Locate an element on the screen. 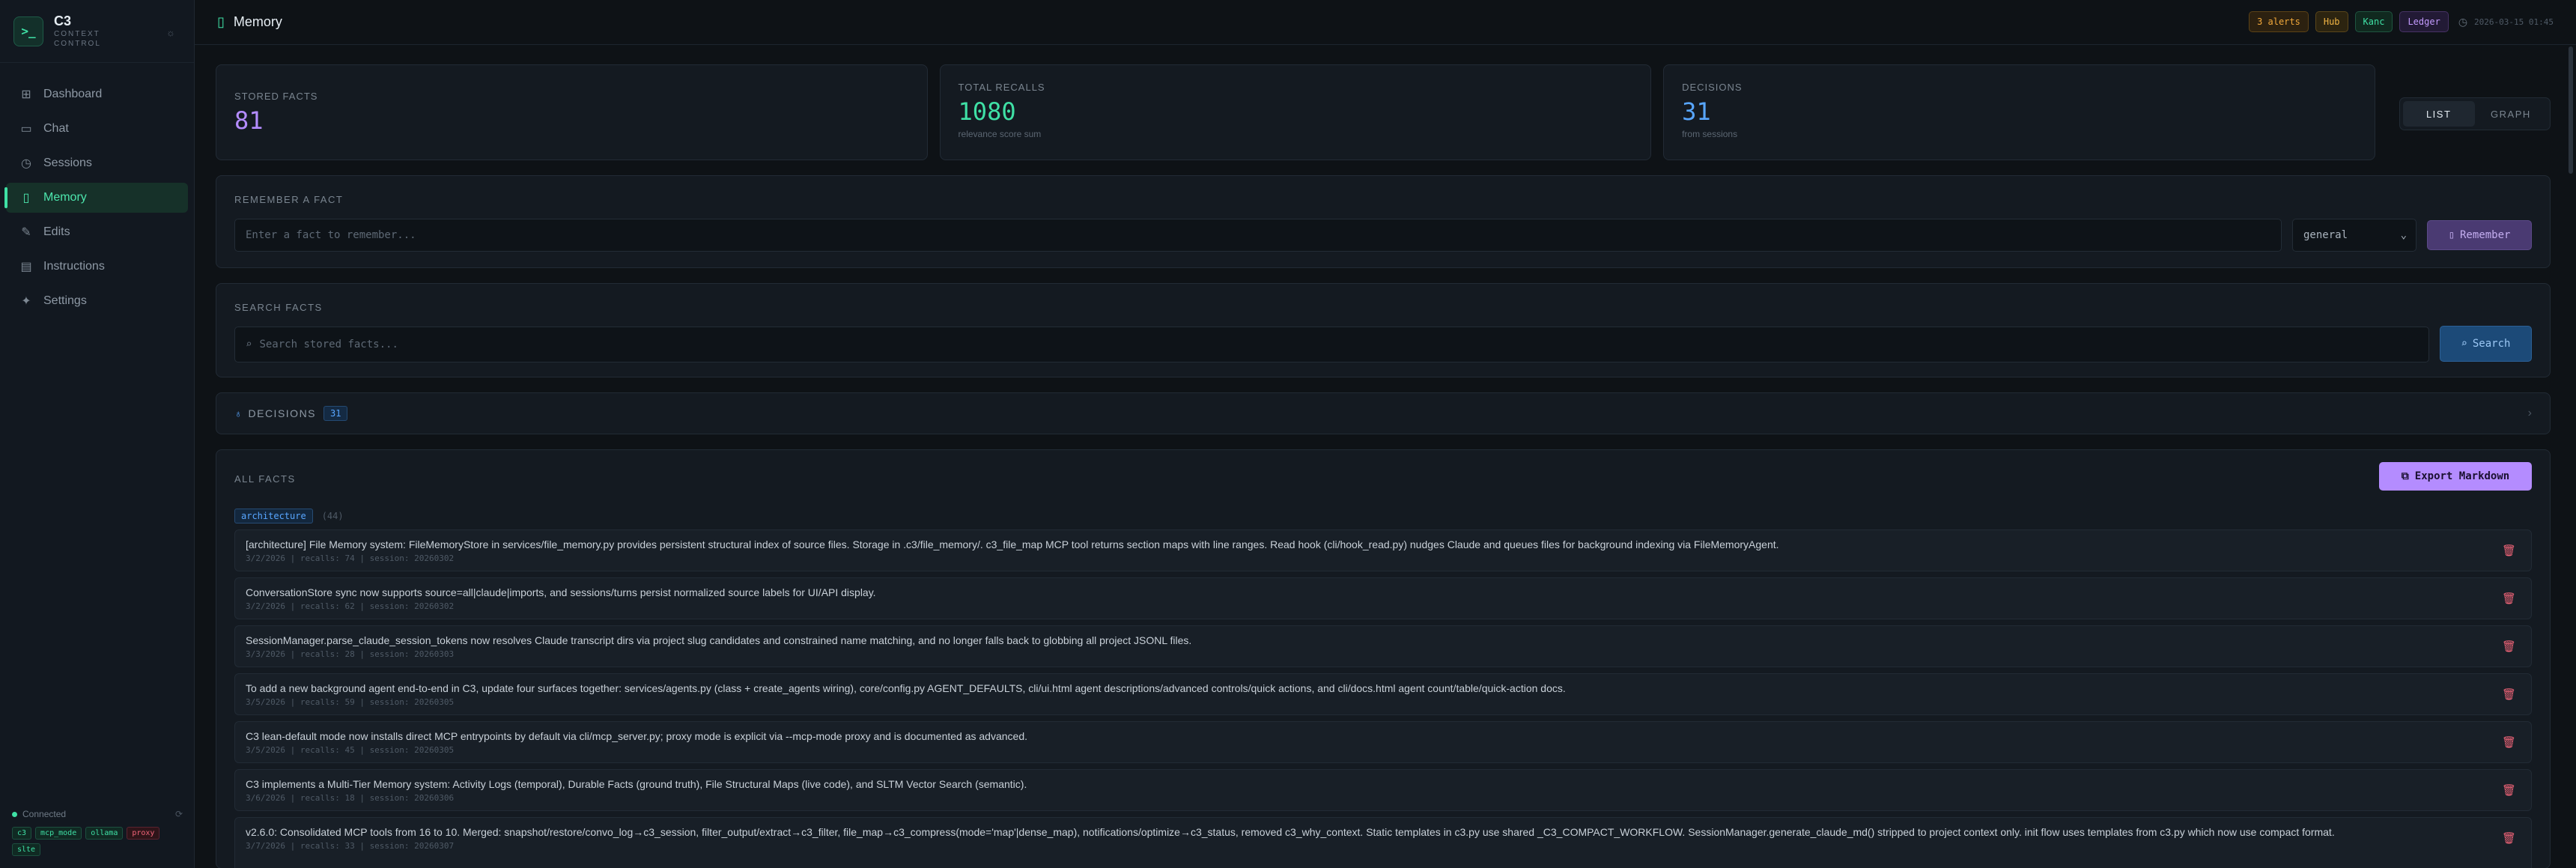 The height and width of the screenshot is (868, 2576). terminal-icon: >_ is located at coordinates (28, 31).